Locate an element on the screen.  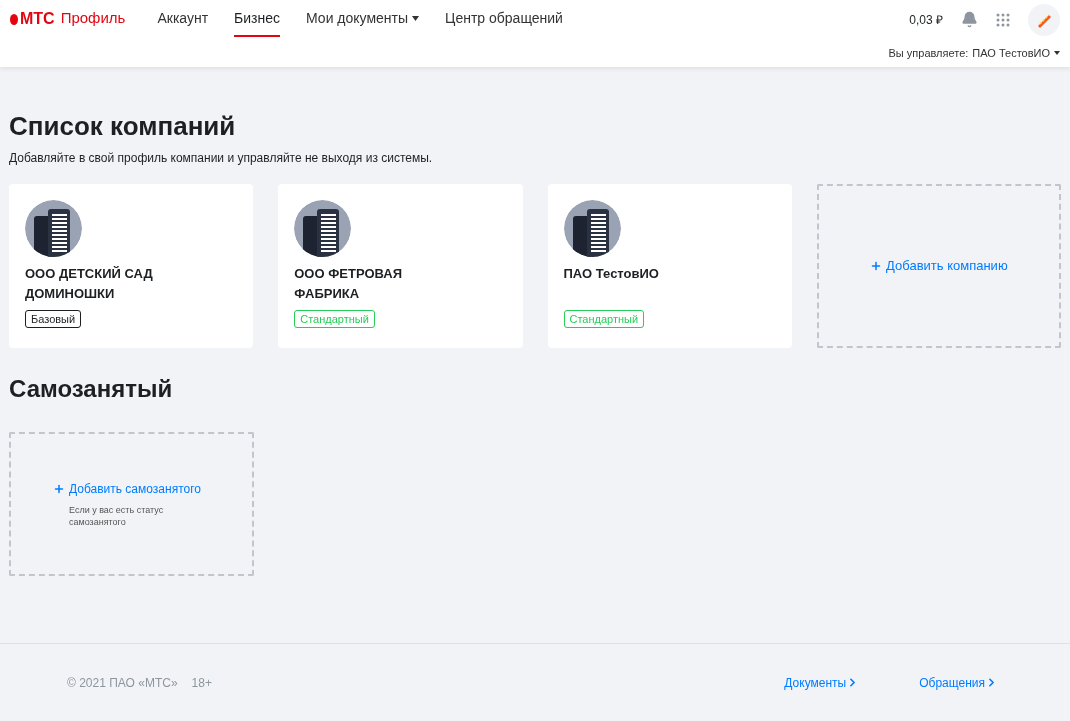
company-switcher: ПАО ТестовИО is located at coordinates (1016, 53).